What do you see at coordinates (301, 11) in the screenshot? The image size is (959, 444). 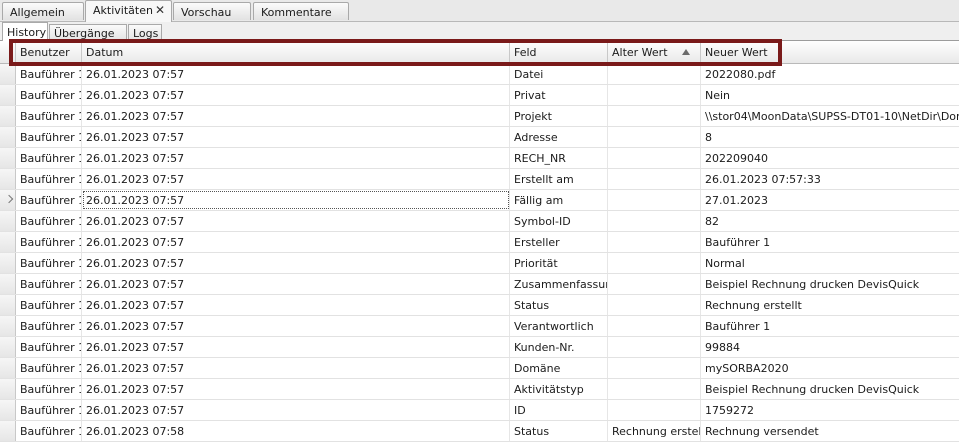 I see `tab-kommentare: Kommentare` at bounding box center [301, 11].